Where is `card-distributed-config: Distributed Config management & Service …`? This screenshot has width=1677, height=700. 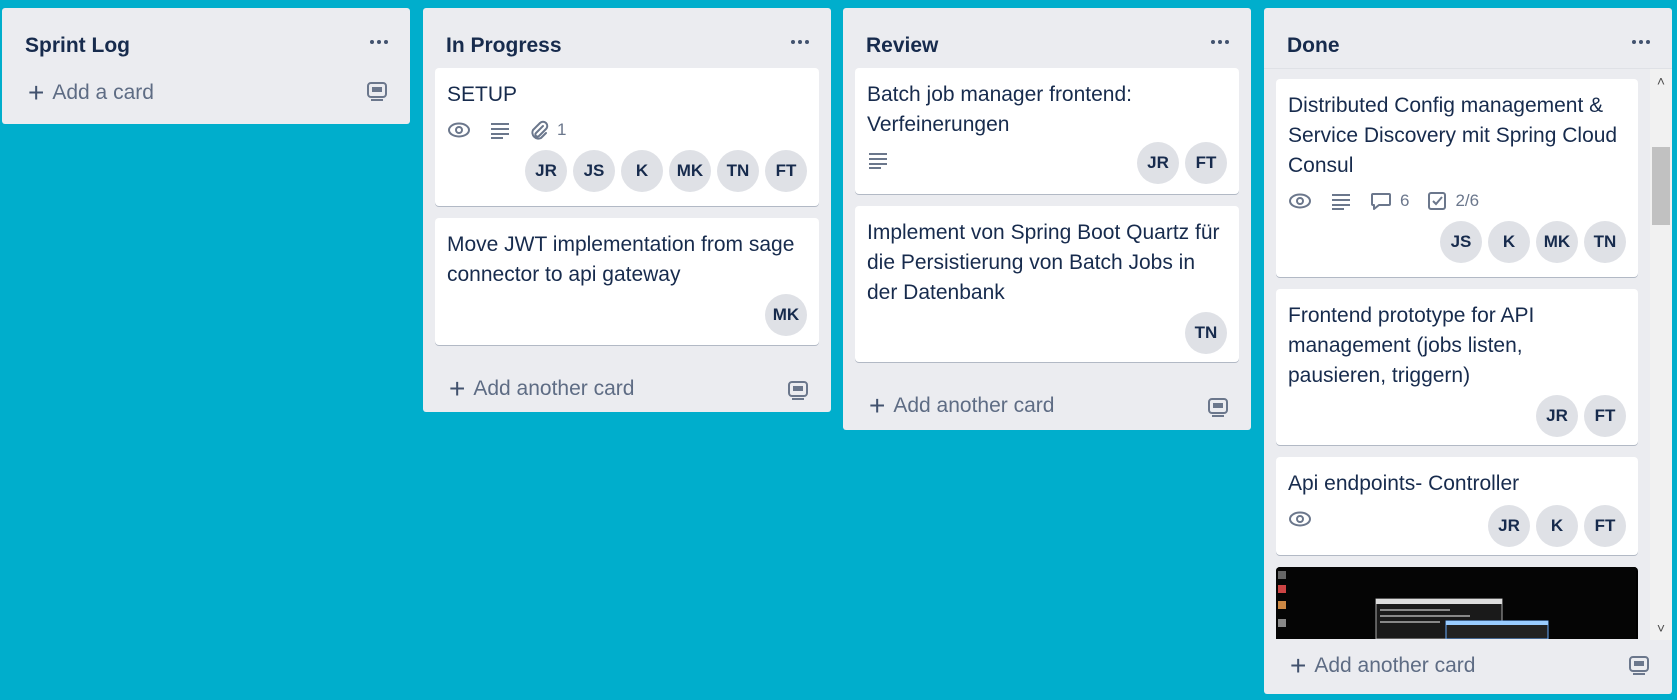 card-distributed-config: Distributed Config management & Service … is located at coordinates (1457, 178).